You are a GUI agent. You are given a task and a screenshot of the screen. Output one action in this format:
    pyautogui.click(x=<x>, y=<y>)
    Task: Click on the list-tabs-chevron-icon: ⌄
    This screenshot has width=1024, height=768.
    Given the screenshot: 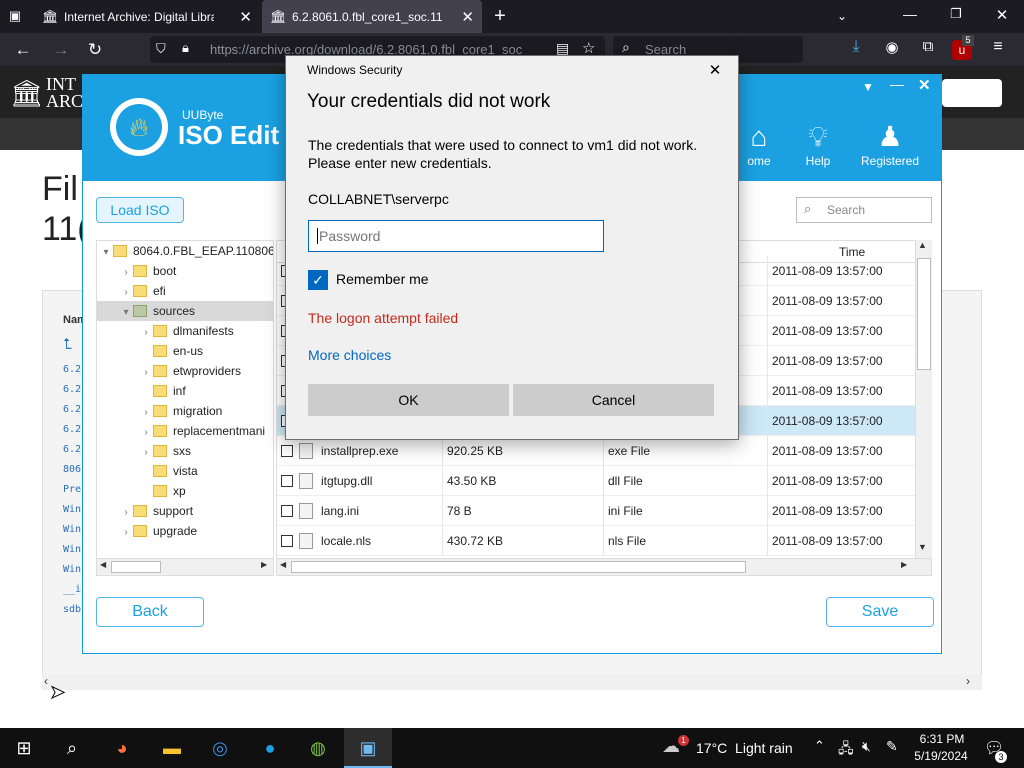 What is the action you would take?
    pyautogui.click(x=842, y=16)
    